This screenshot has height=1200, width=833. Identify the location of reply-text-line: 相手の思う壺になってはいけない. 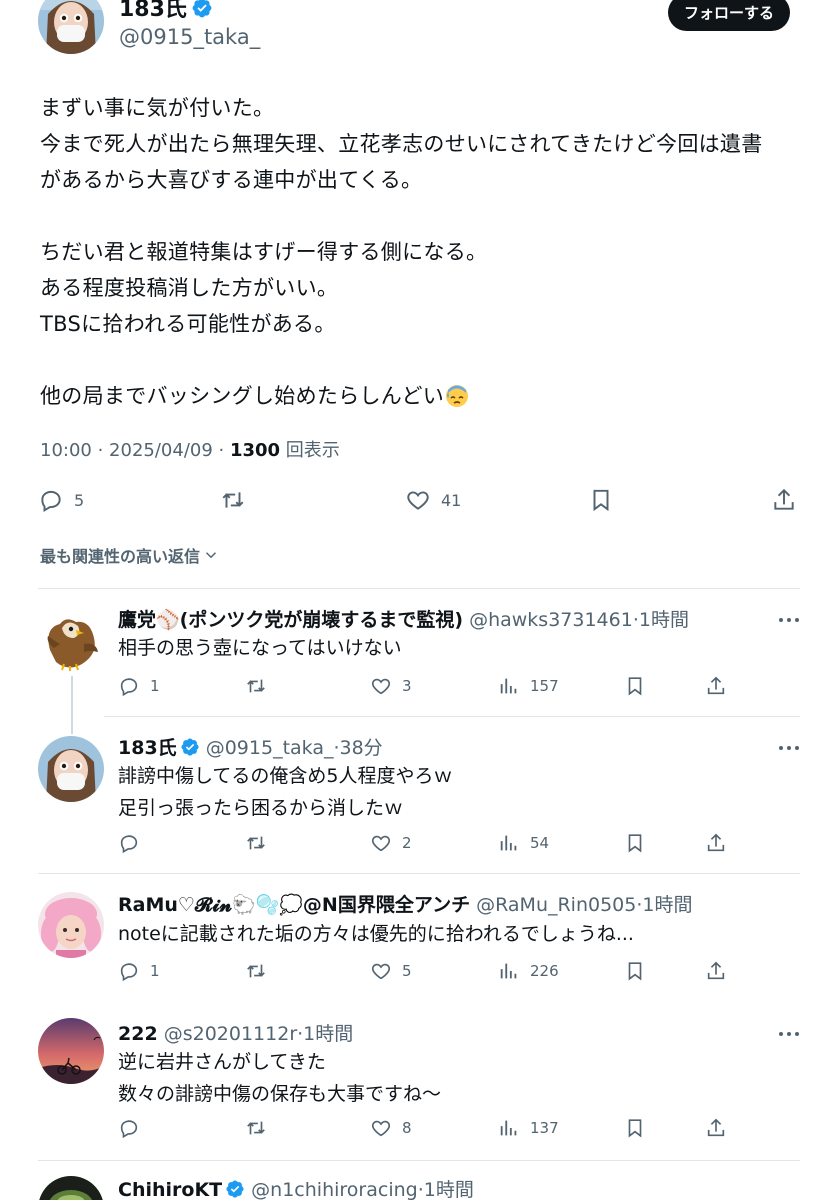
(260, 648).